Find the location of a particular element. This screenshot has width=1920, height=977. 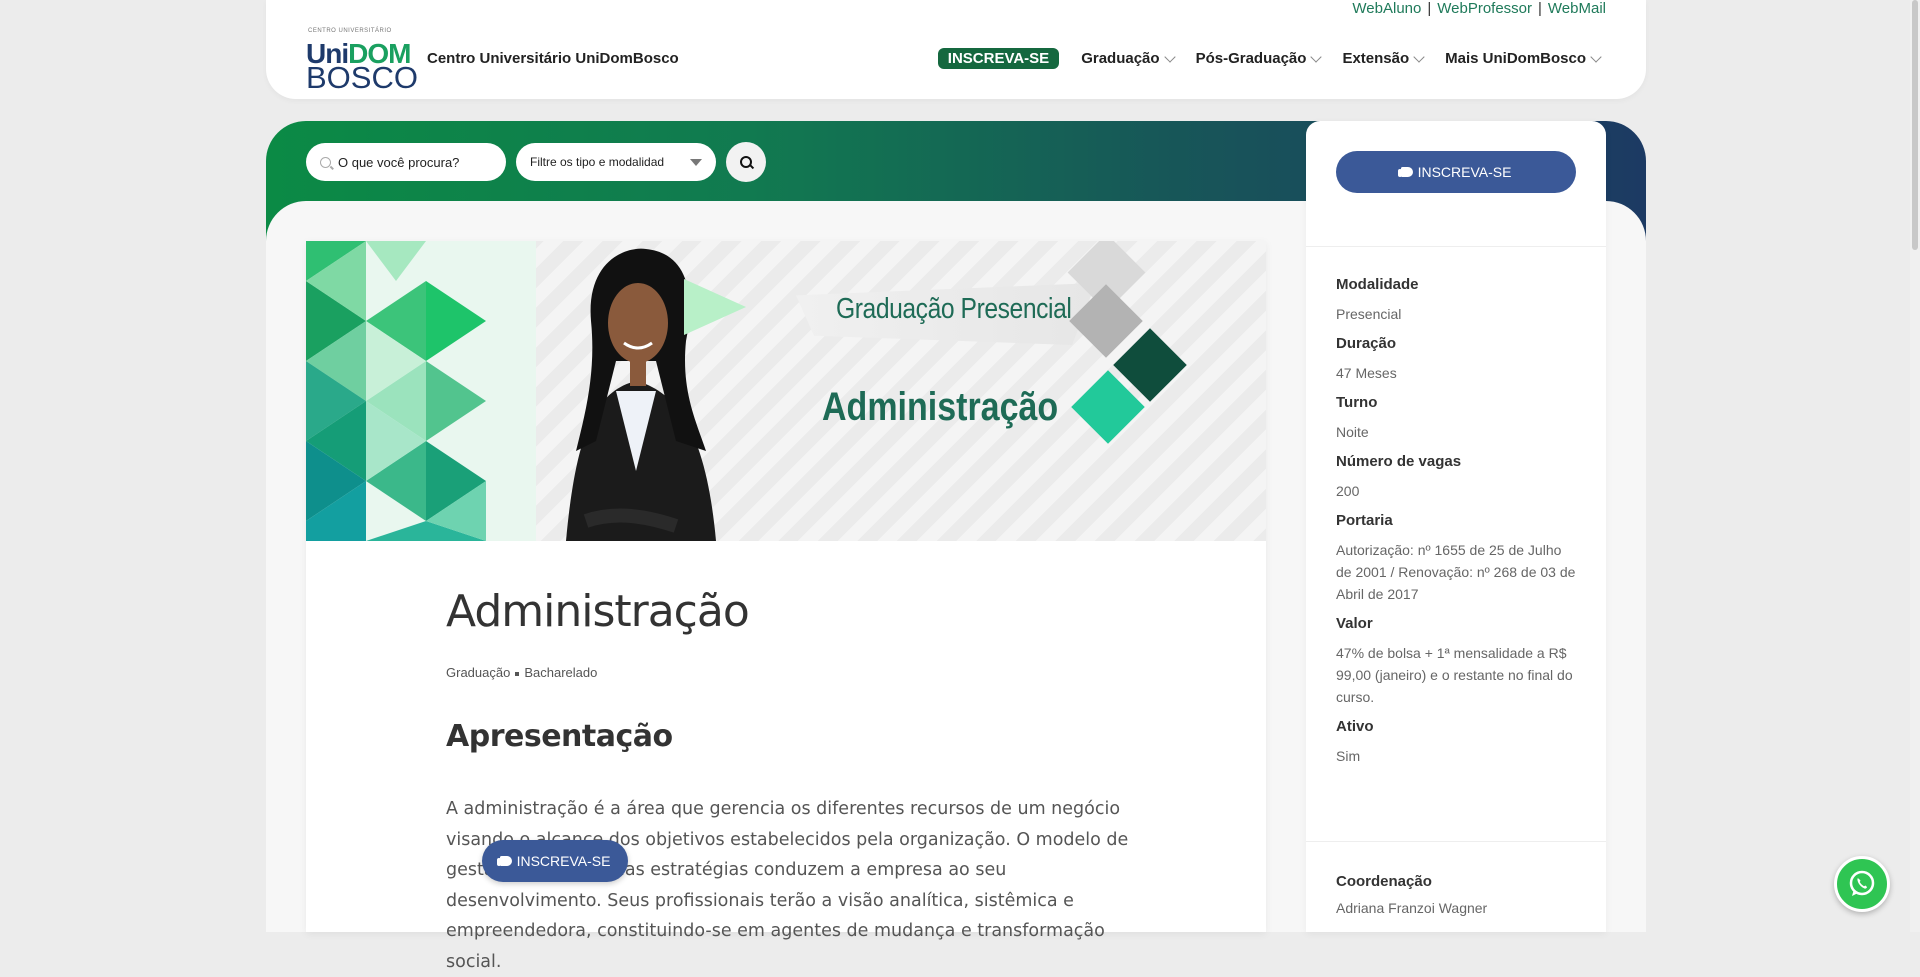

banner-title: Administração is located at coordinates (940, 407).